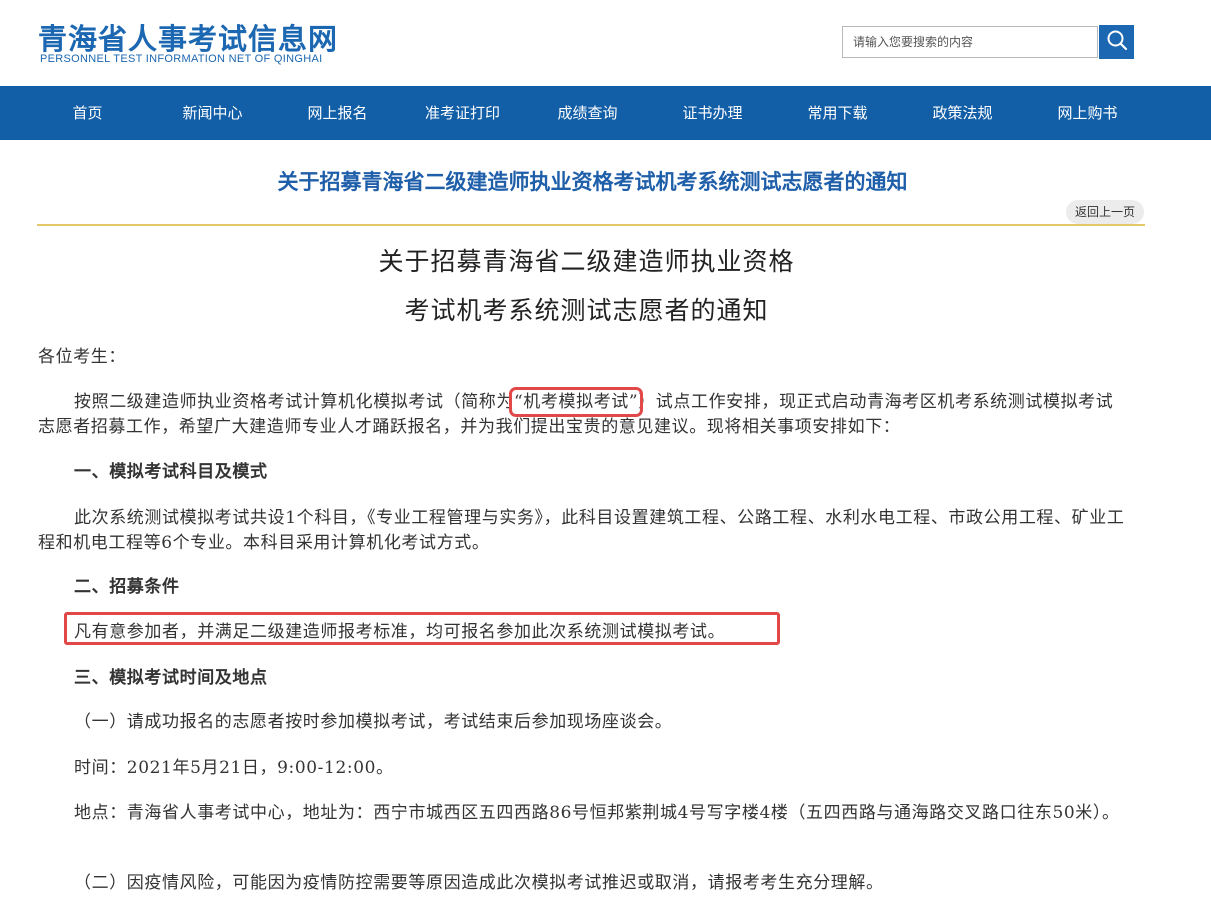  Describe the element at coordinates (970, 42) in the screenshot. I see `search-input` at that location.